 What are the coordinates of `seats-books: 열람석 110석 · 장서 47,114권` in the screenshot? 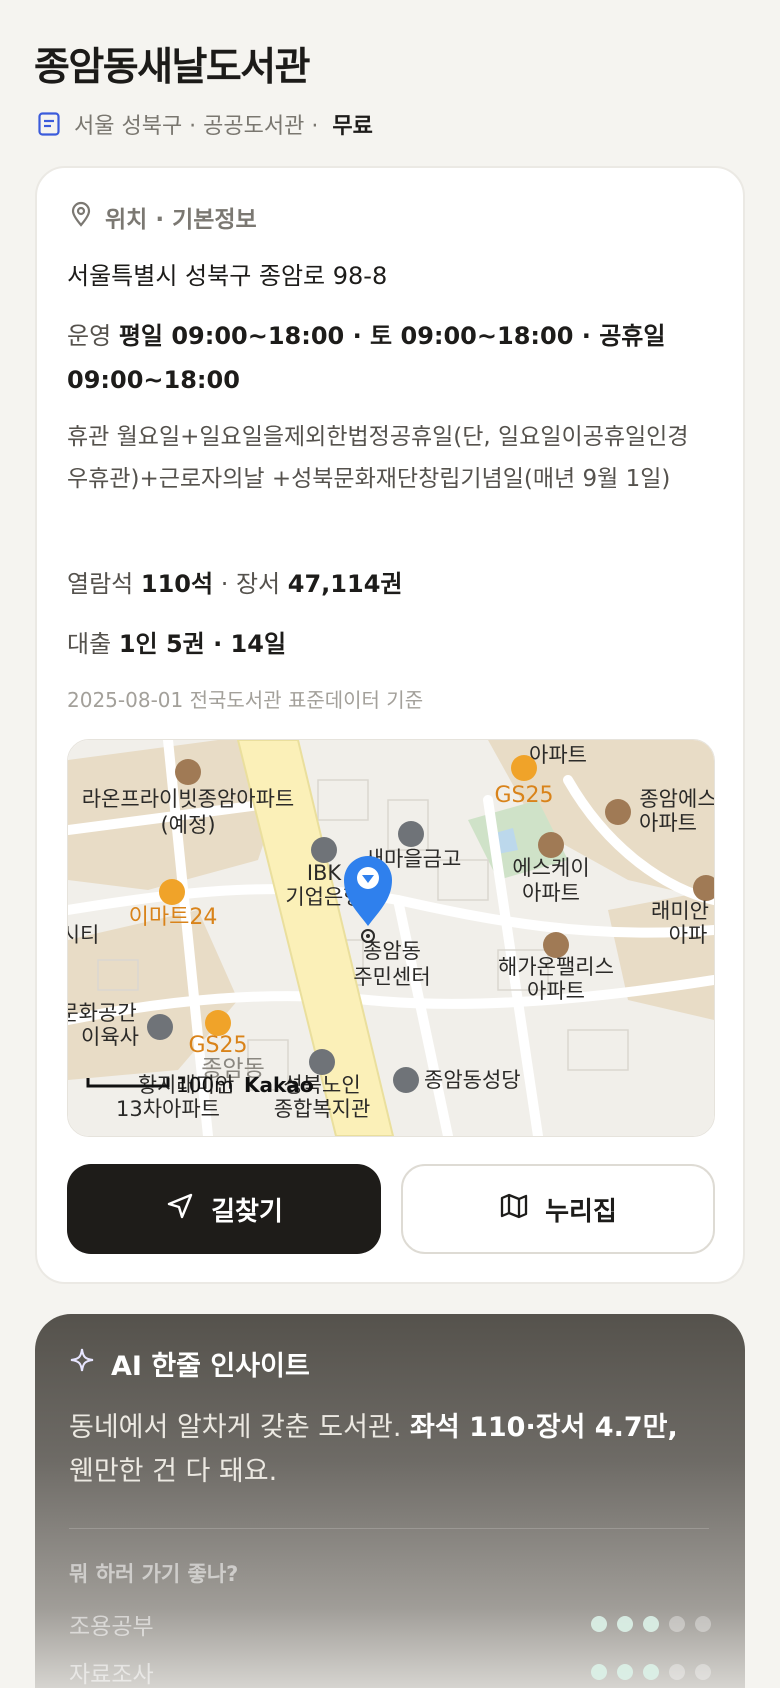 It's located at (234, 581).